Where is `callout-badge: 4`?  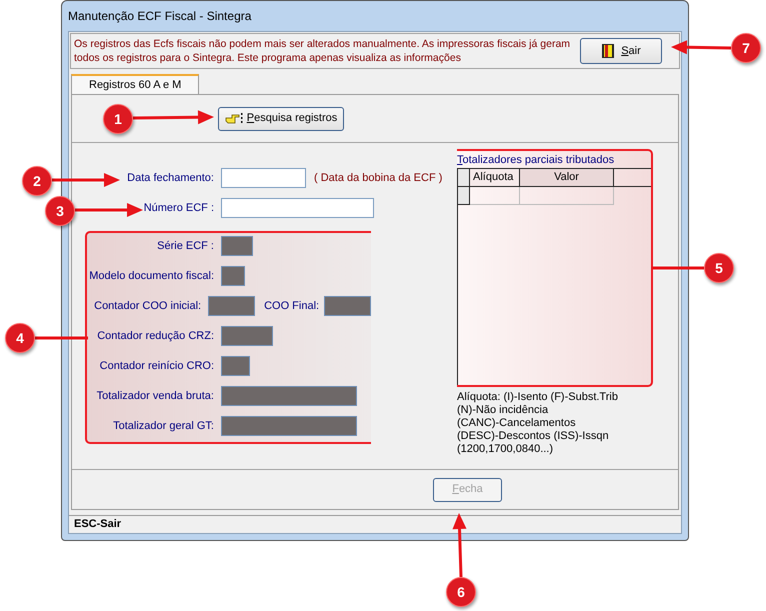
callout-badge: 4 is located at coordinates (20, 338).